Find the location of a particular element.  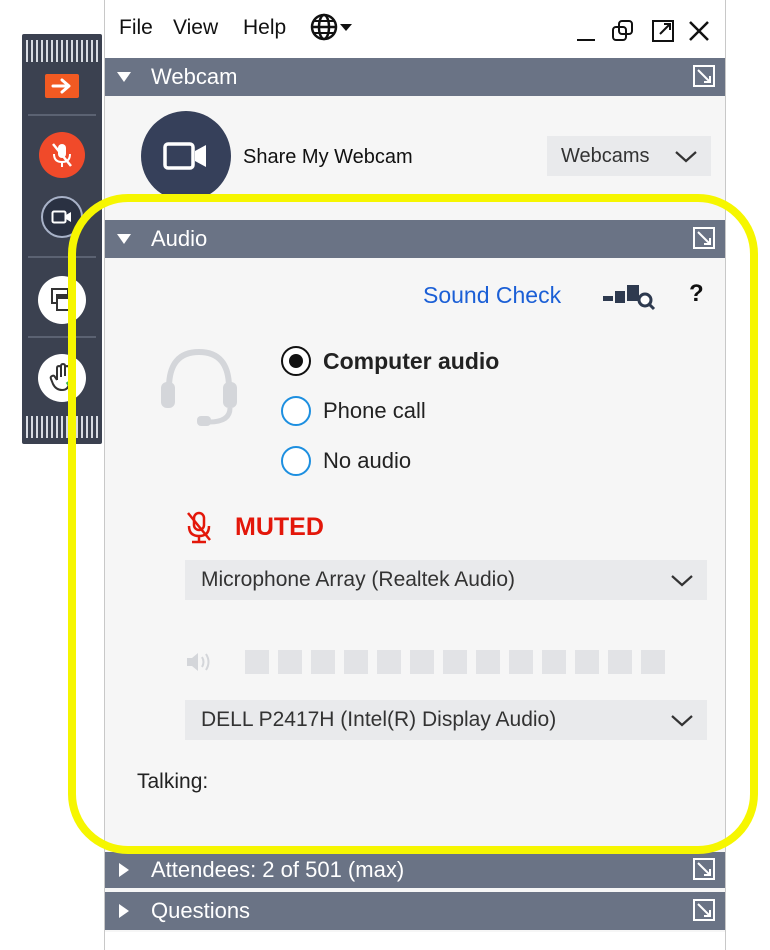

popout-icon is located at coordinates (663, 31).